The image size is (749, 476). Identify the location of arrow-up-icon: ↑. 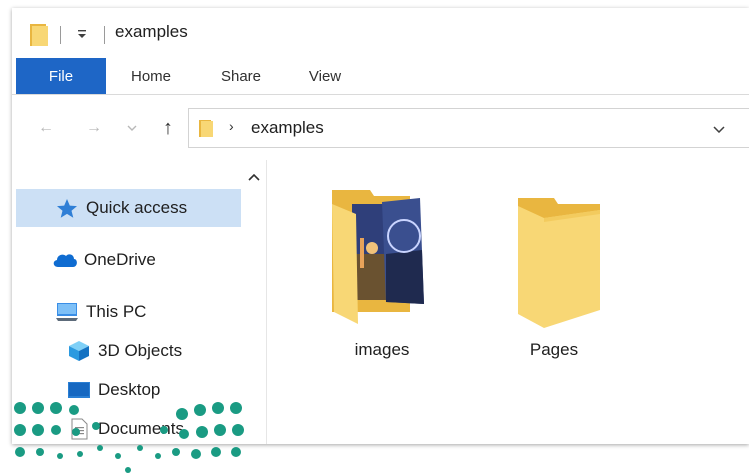
(168, 127).